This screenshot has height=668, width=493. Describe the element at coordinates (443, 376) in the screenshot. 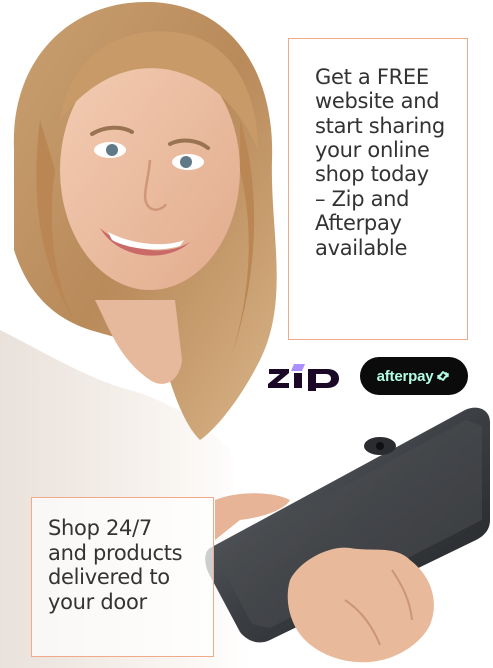

I see `afterpay-arrows-icon` at that location.